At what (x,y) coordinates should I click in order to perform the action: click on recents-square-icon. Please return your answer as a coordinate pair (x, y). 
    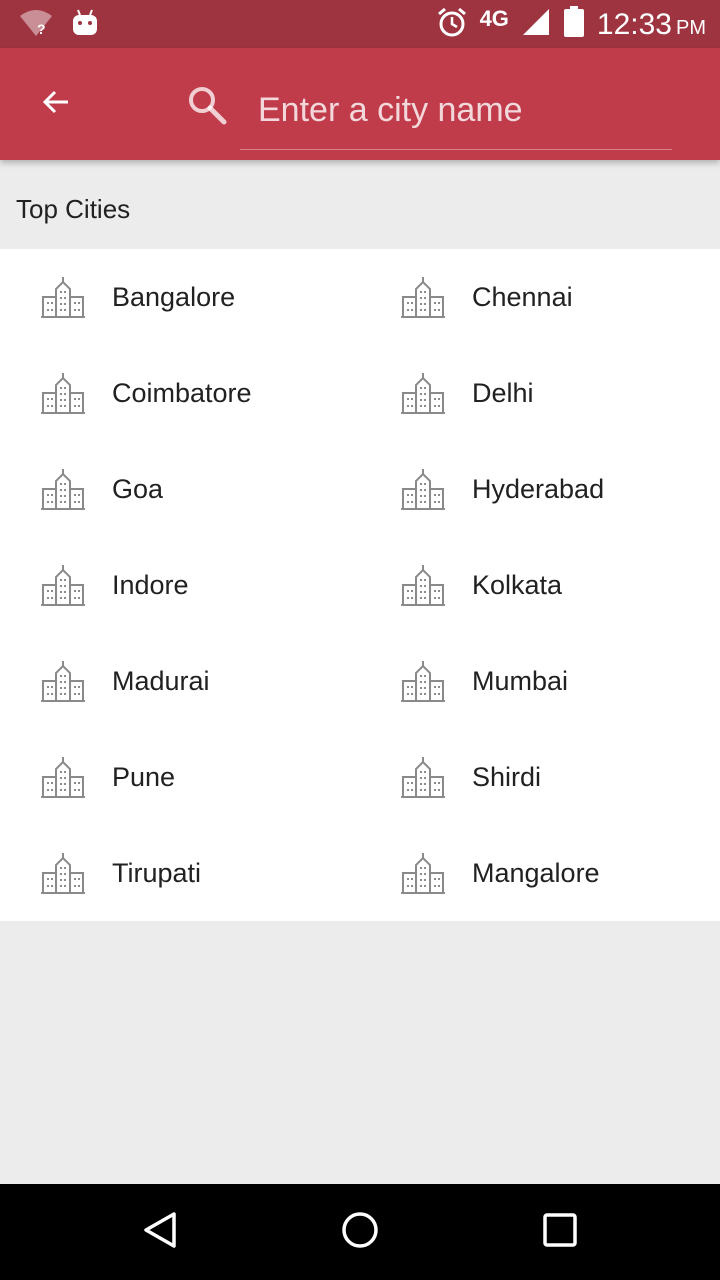
    Looking at the image, I should click on (560, 1232).